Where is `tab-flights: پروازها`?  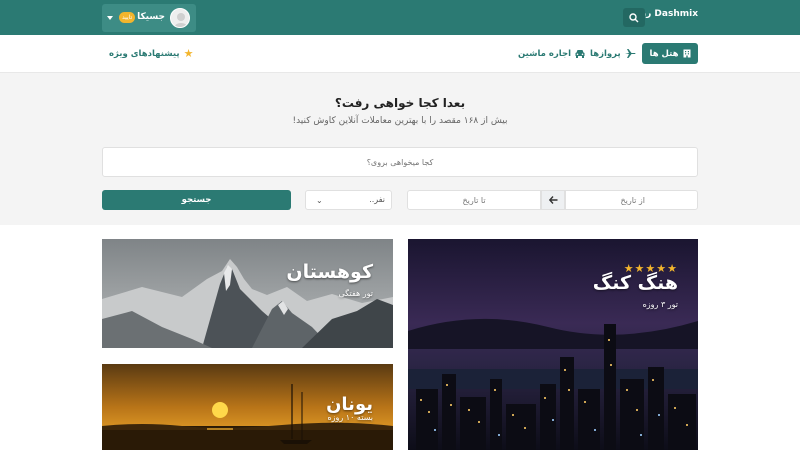
tab-flights: پروازها is located at coordinates (613, 53).